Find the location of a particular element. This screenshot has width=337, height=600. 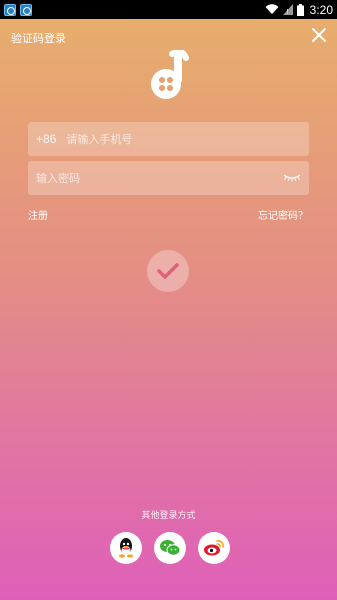

social-login-row is located at coordinates (170, 548).